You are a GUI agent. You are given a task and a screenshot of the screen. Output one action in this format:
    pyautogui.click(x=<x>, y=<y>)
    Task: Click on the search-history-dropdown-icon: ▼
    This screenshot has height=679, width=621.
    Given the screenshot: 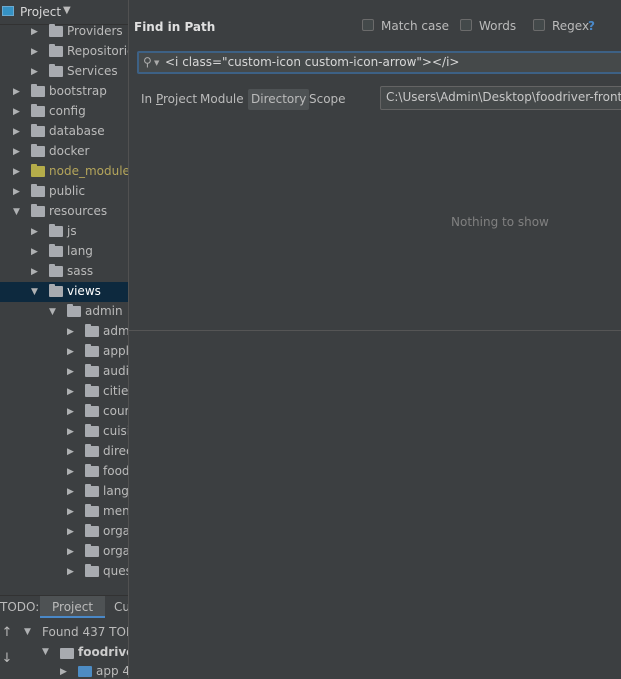 What is the action you would take?
    pyautogui.click(x=156, y=63)
    